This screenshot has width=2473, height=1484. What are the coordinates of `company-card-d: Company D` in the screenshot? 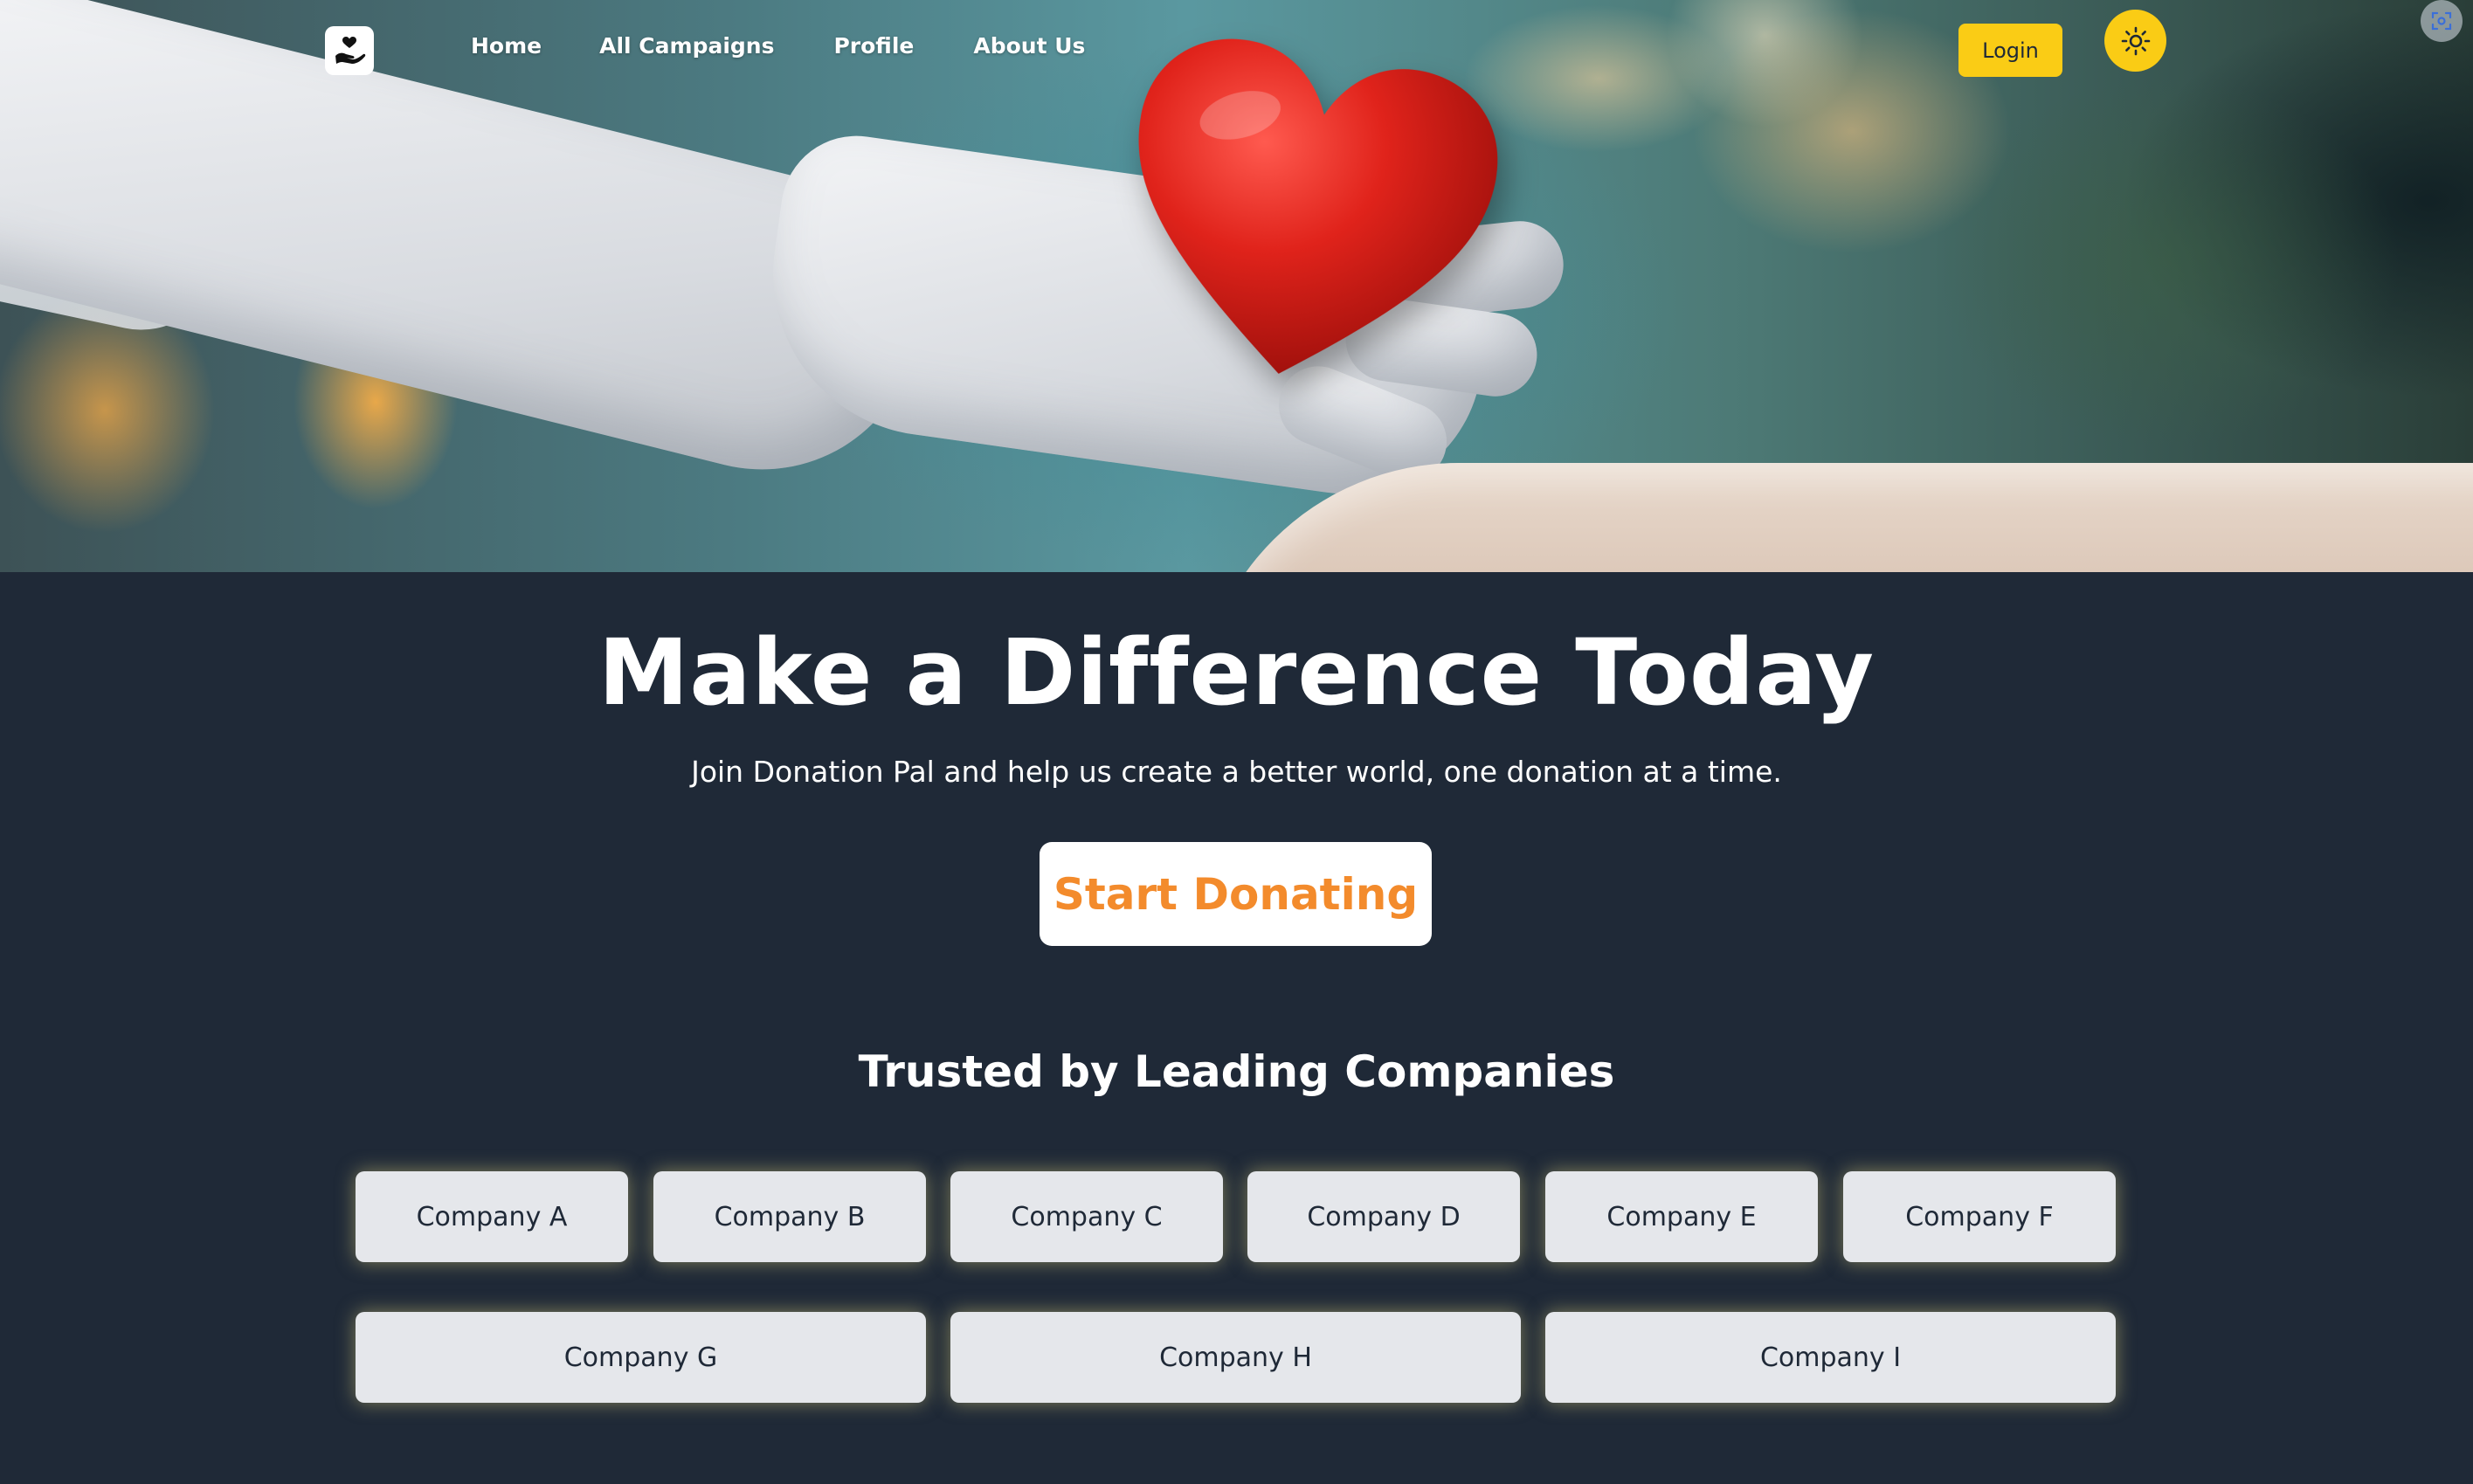 It's located at (1384, 1216).